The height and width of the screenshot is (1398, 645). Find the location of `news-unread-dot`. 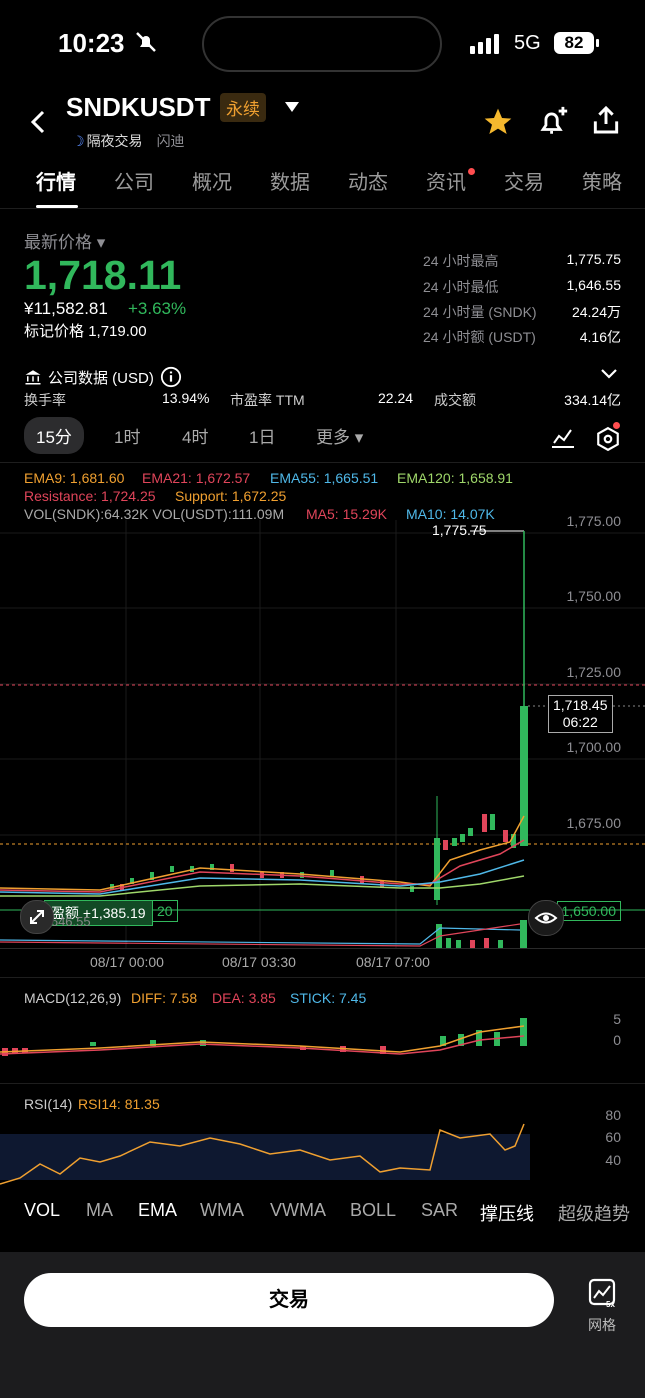

news-unread-dot is located at coordinates (471, 171).